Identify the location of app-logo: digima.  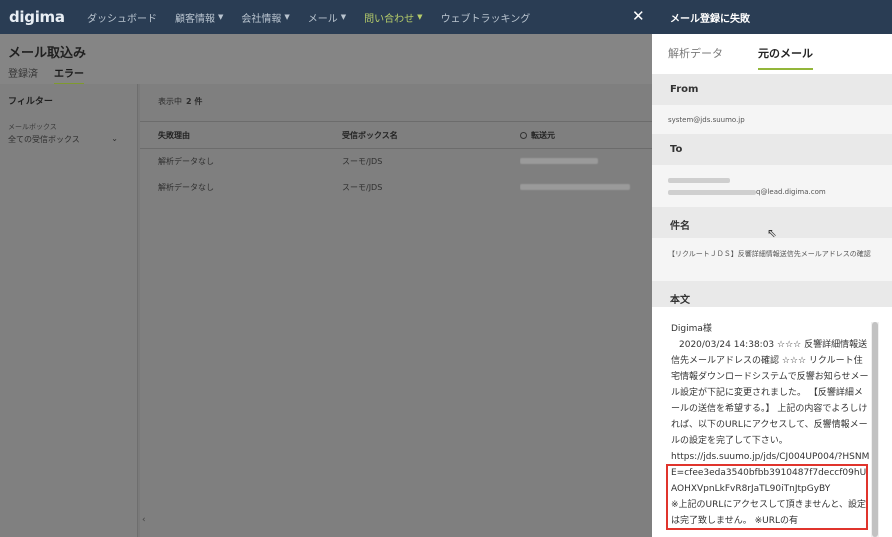
(39, 17).